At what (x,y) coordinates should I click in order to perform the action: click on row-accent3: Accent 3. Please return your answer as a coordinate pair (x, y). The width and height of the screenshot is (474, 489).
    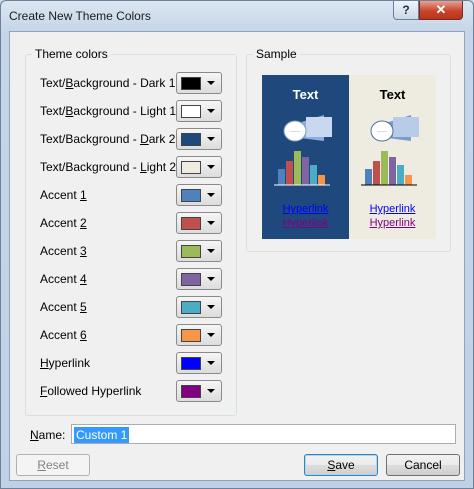
    Looking at the image, I should click on (135, 251).